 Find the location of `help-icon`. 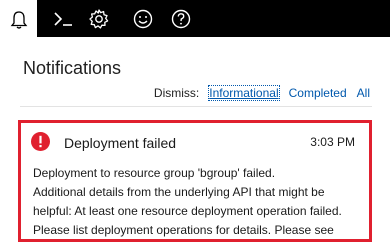

help-icon is located at coordinates (180, 18).